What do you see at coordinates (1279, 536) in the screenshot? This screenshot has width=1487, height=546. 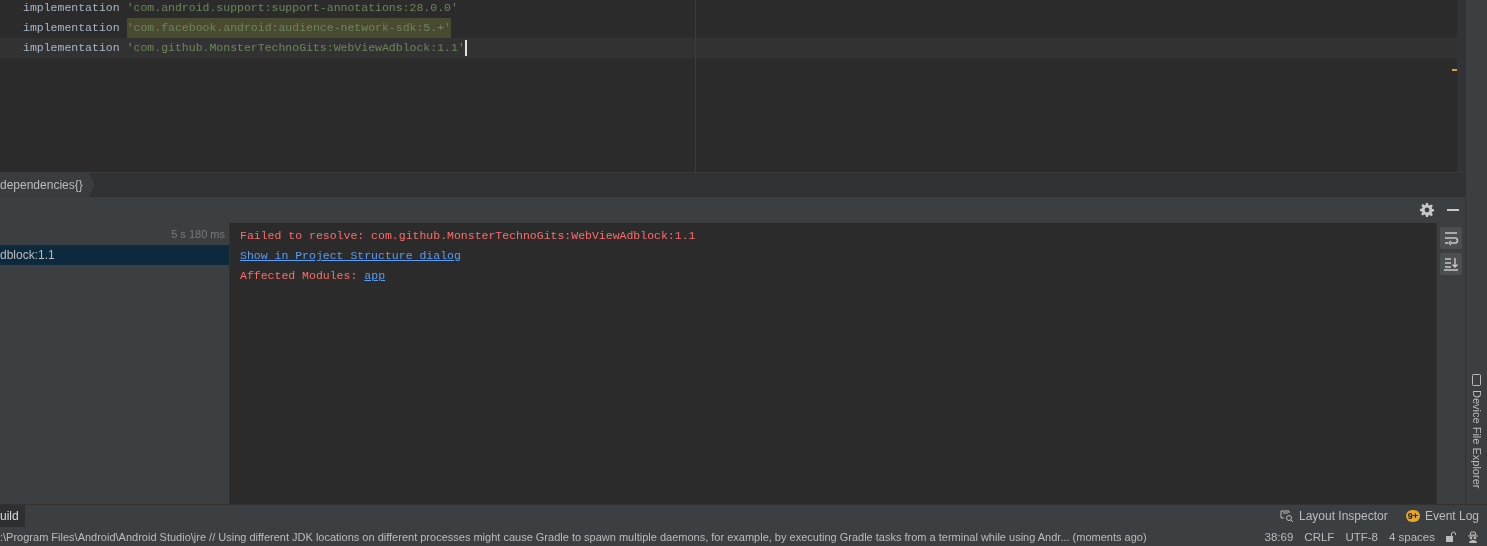 I see `cursor-position: 38:69` at bounding box center [1279, 536].